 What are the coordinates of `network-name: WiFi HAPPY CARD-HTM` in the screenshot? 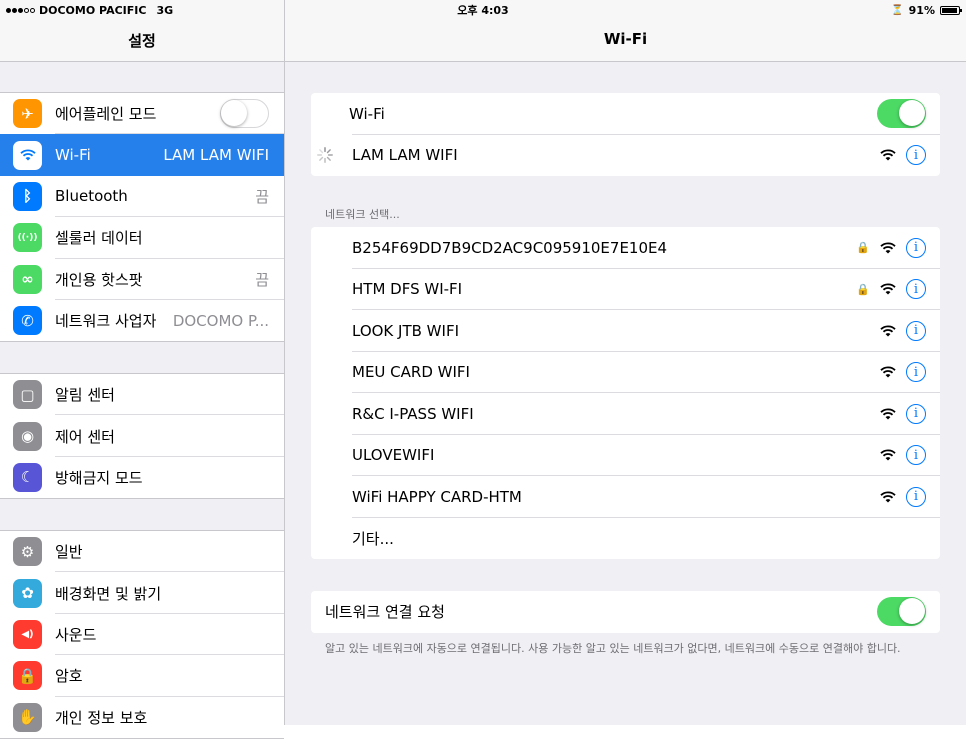 It's located at (437, 496).